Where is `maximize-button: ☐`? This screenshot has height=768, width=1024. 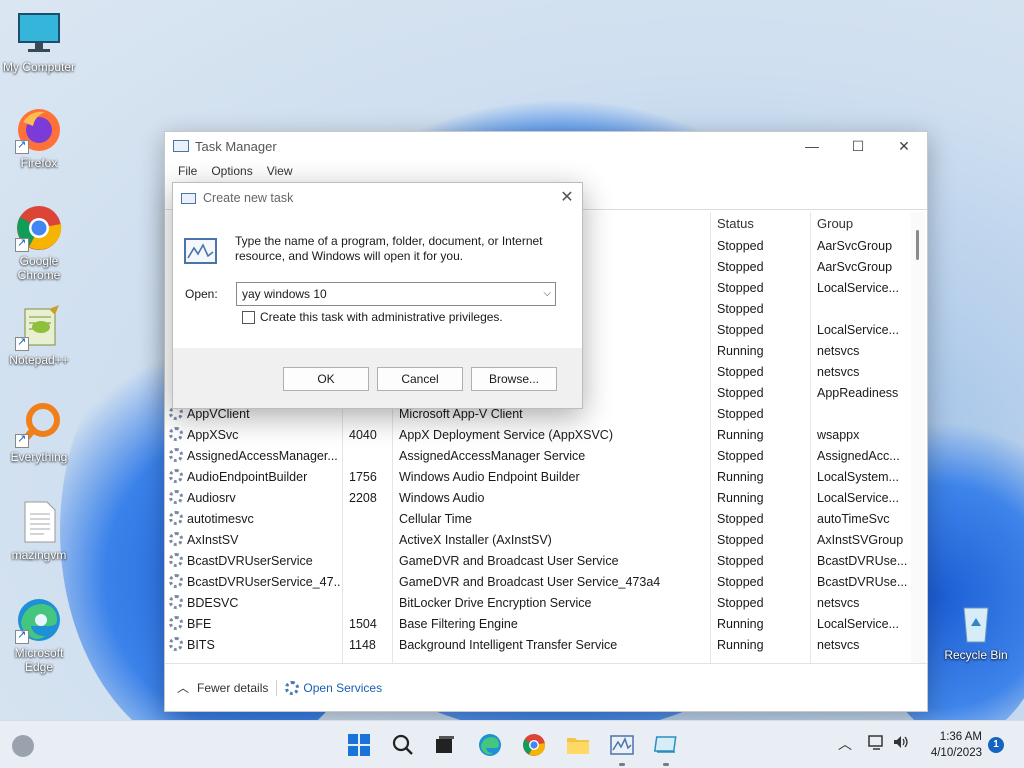 maximize-button: ☐ is located at coordinates (858, 146).